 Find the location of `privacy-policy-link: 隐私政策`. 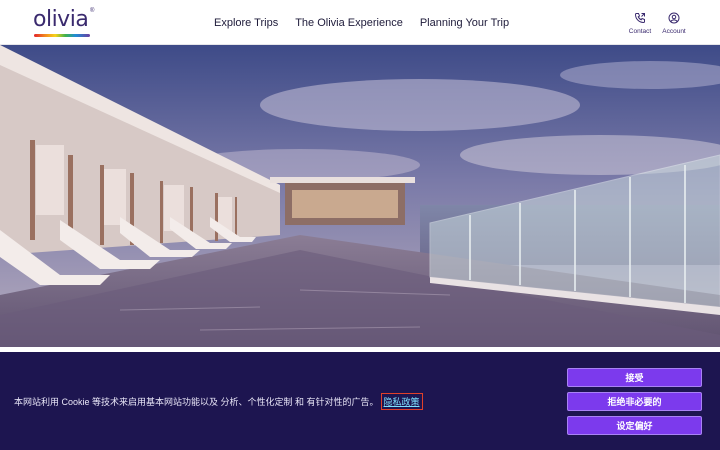

privacy-policy-link: 隐私政策 is located at coordinates (401, 401).